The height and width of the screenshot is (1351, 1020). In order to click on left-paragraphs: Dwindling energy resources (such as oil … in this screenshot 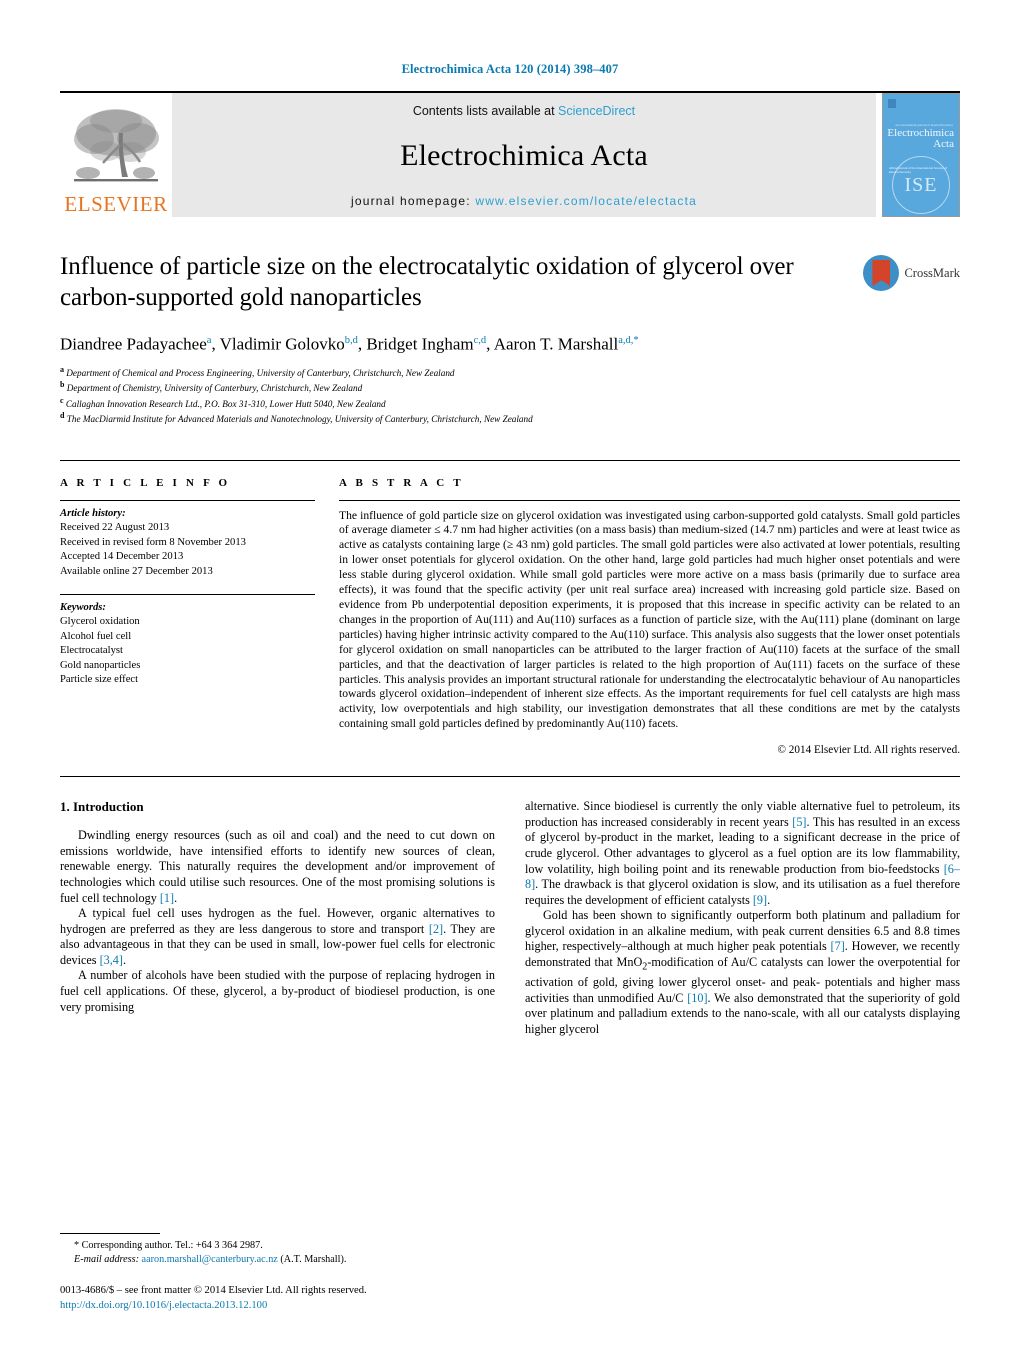, I will do `click(277, 921)`.